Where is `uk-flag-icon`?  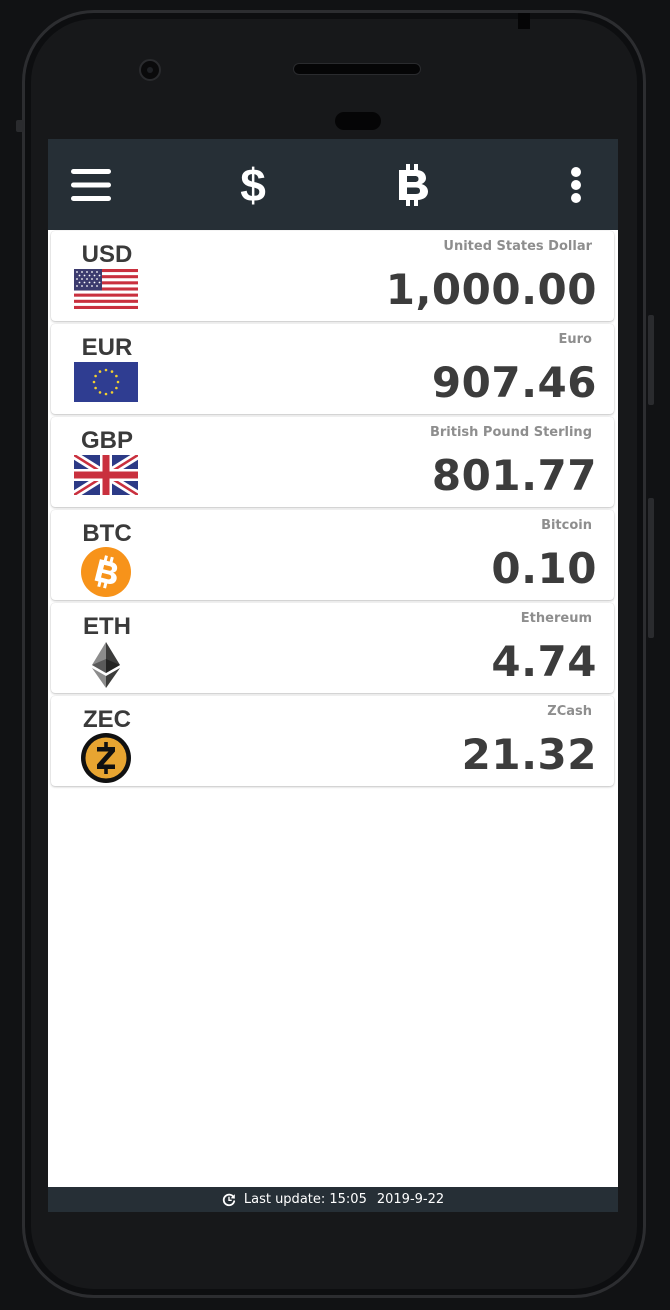
uk-flag-icon is located at coordinates (106, 475).